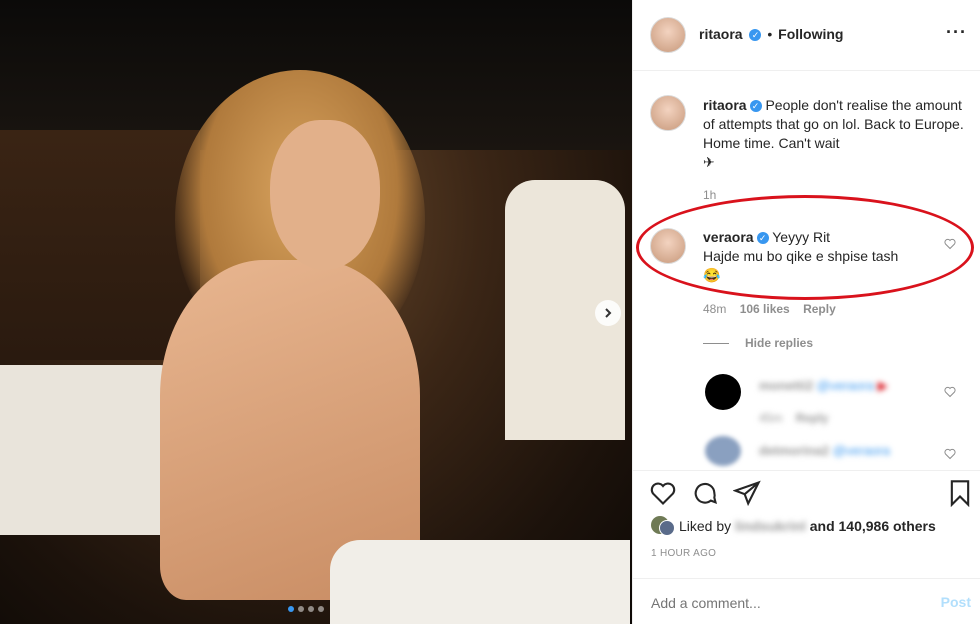 Image resolution: width=980 pixels, height=625 pixels. What do you see at coordinates (715, 309) in the screenshot?
I see `comment-time: 48m` at bounding box center [715, 309].